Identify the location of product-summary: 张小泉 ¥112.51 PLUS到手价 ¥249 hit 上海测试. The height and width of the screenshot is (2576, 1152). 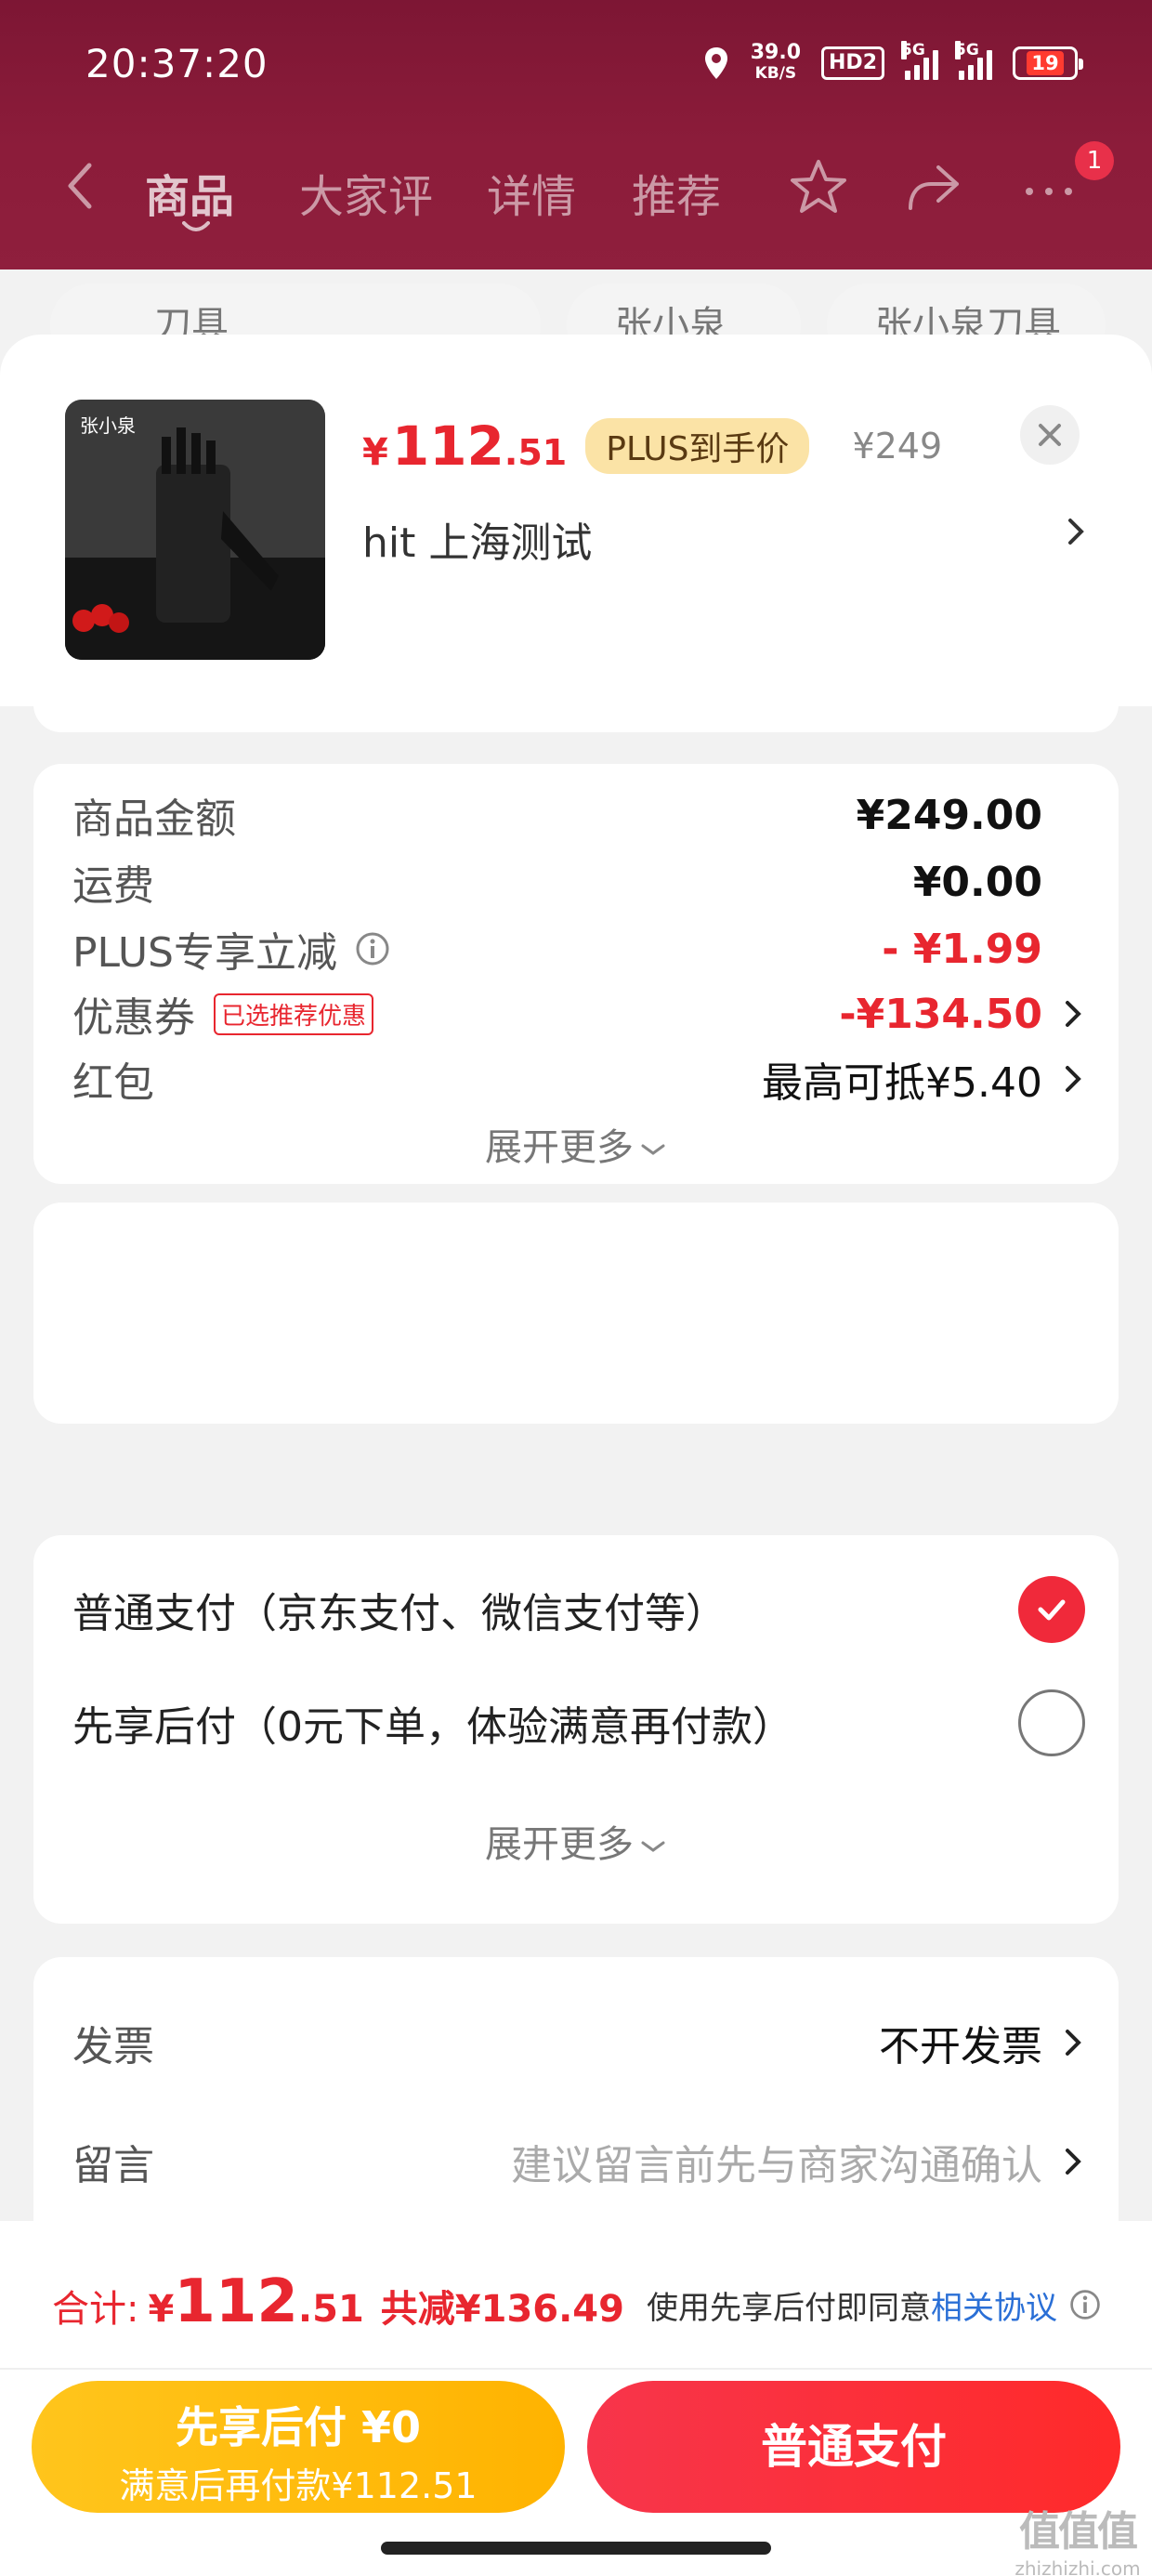
(576, 520).